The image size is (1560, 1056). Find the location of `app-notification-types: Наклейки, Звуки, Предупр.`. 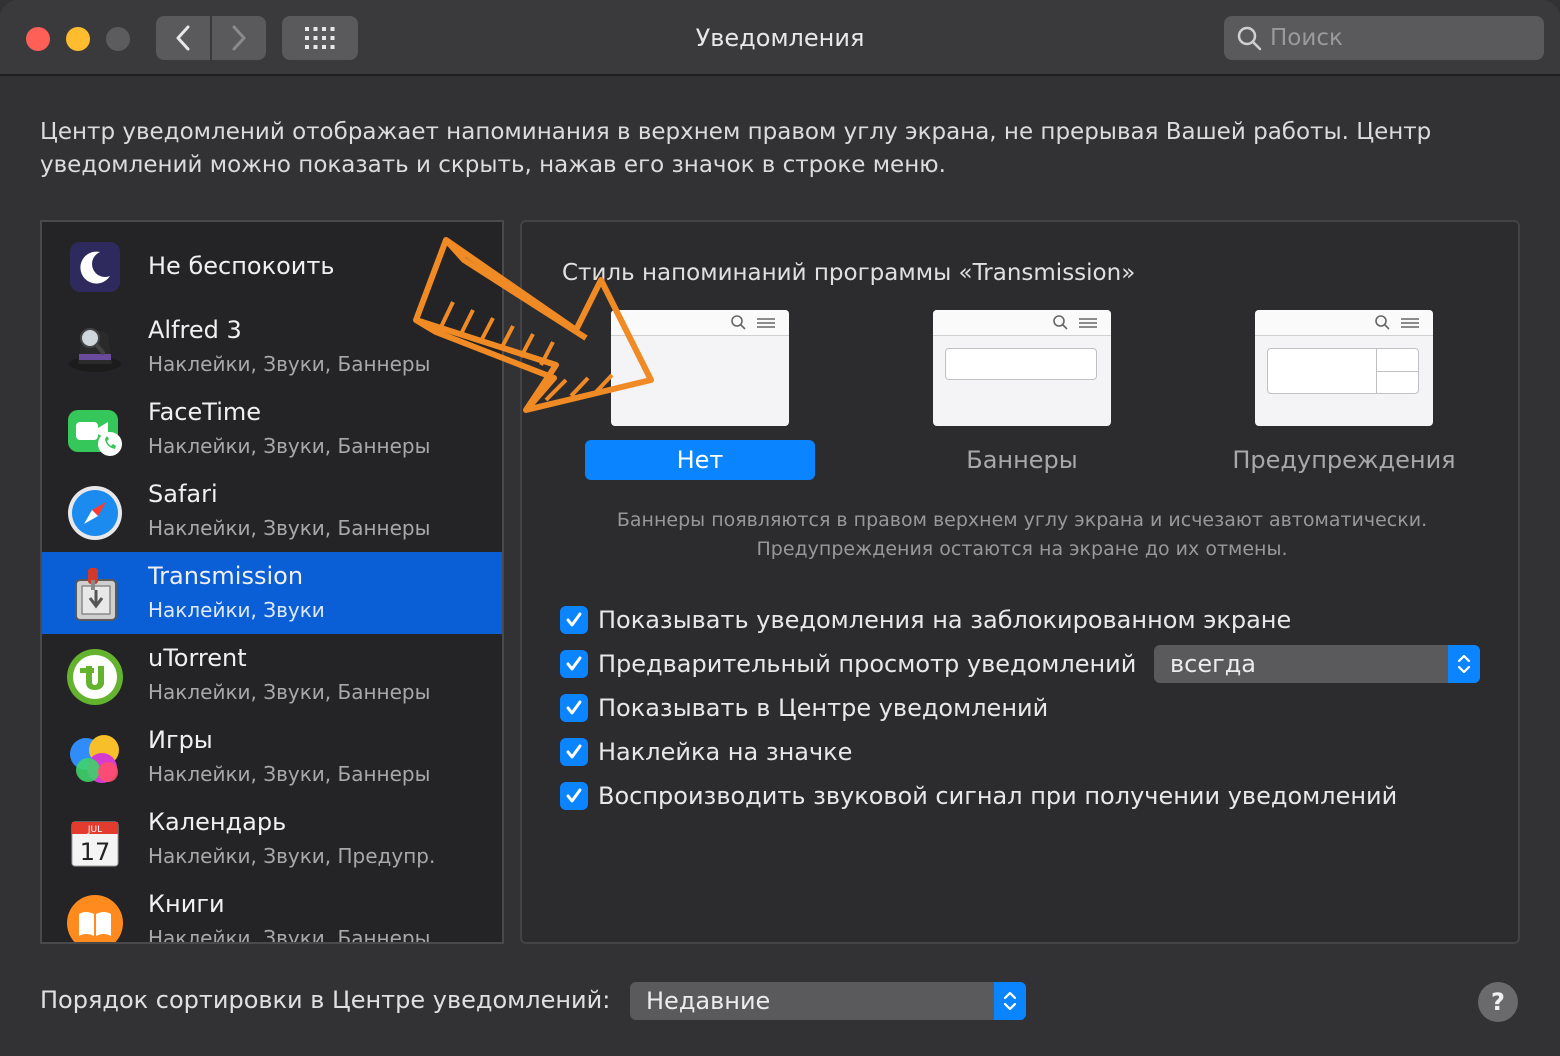

app-notification-types: Наклейки, Звуки, Предупр. is located at coordinates (292, 856).